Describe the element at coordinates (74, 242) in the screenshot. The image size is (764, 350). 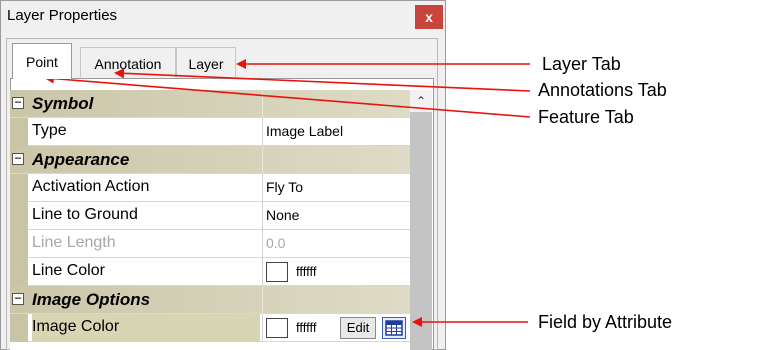
I see `property-name: Line Length` at that location.